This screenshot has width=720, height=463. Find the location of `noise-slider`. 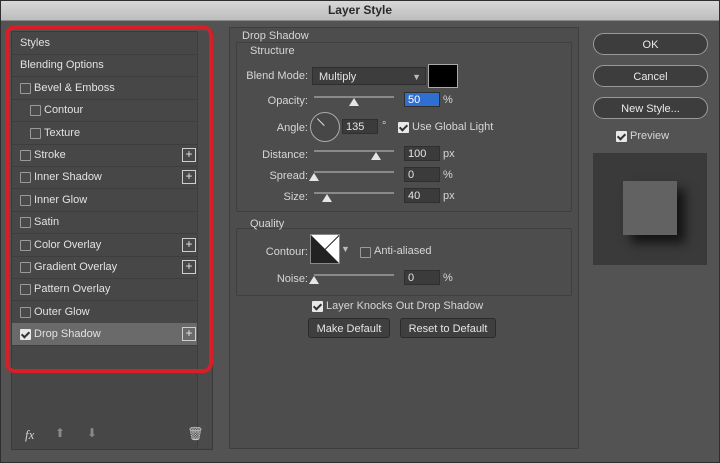

noise-slider is located at coordinates (354, 275).